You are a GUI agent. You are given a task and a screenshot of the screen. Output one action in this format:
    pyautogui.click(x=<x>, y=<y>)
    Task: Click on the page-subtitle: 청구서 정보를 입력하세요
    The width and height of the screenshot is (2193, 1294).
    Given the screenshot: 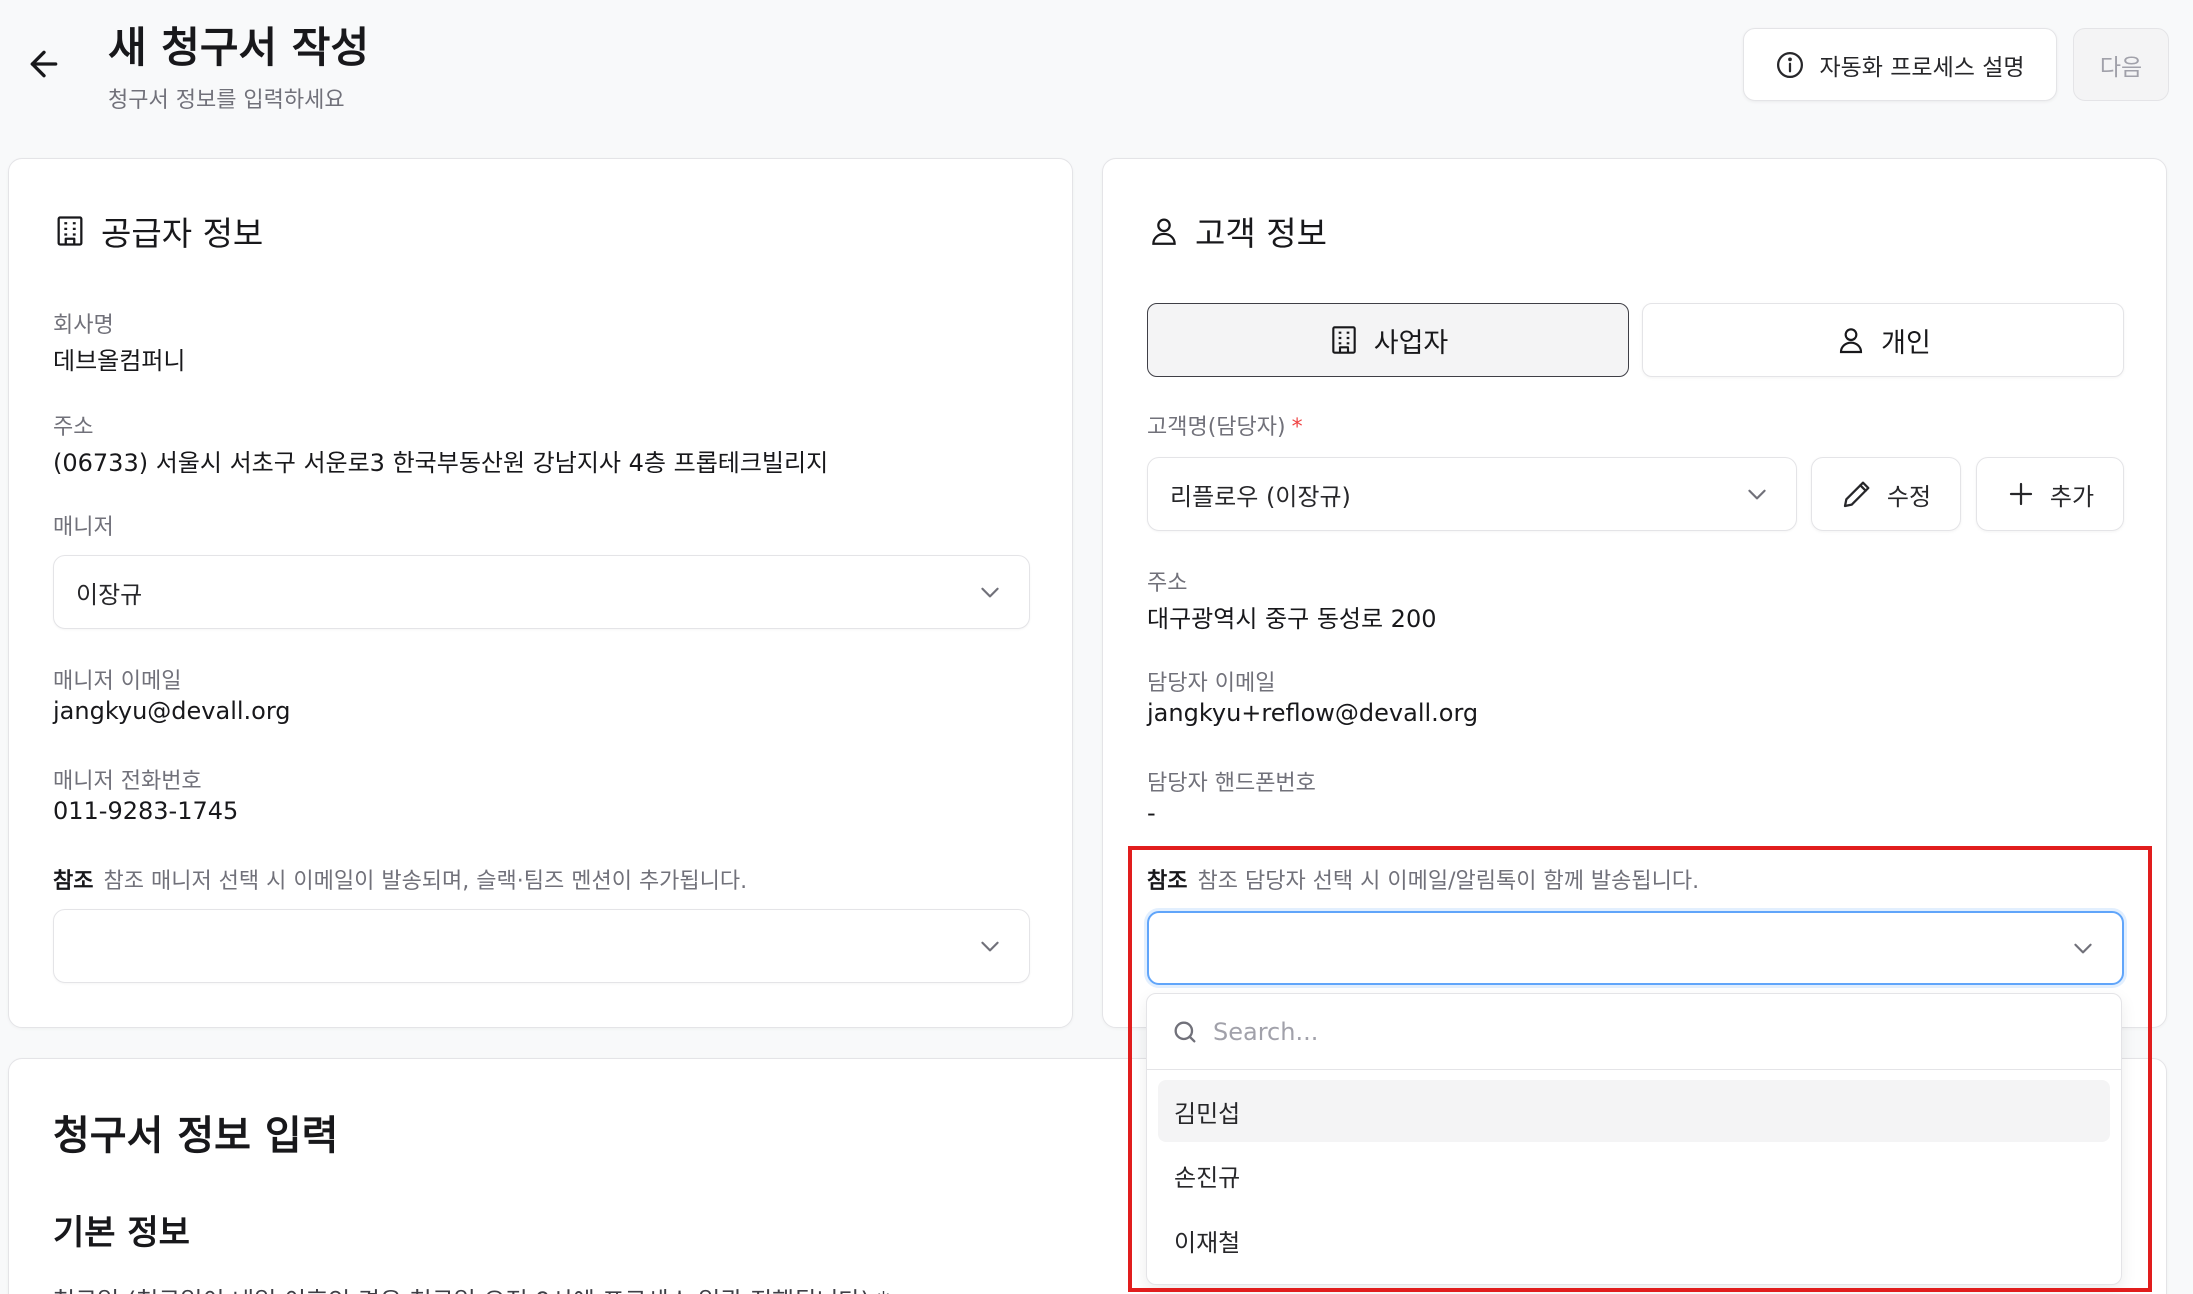 What is the action you would take?
    pyautogui.click(x=226, y=100)
    